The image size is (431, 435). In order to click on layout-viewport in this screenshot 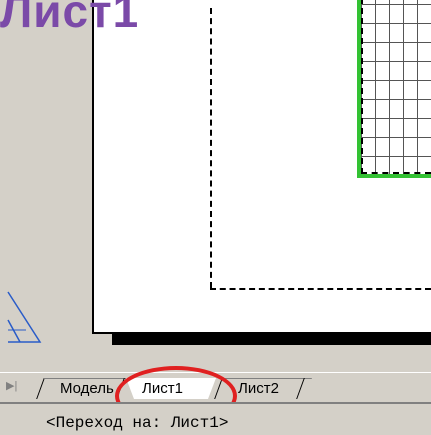, I will do `click(394, 89)`.